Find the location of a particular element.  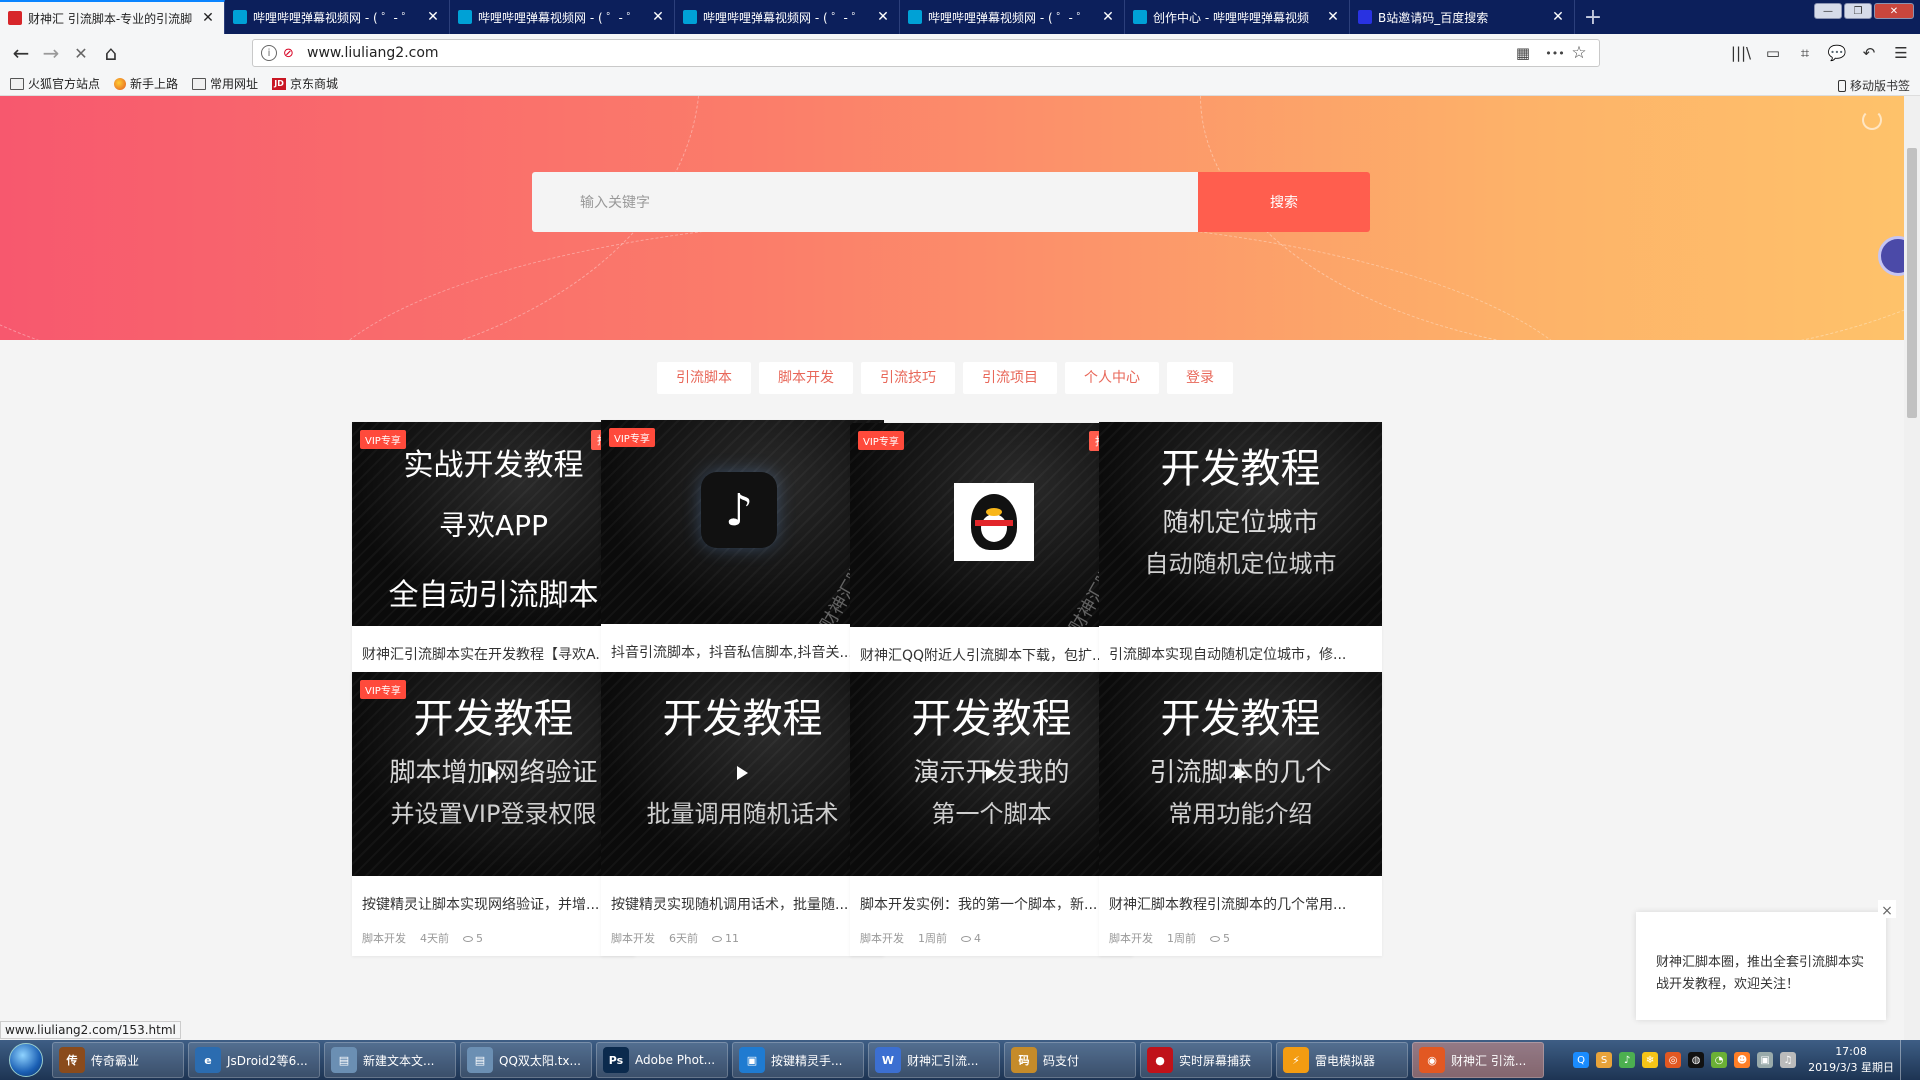

minimize-button: — is located at coordinates (1828, 11).